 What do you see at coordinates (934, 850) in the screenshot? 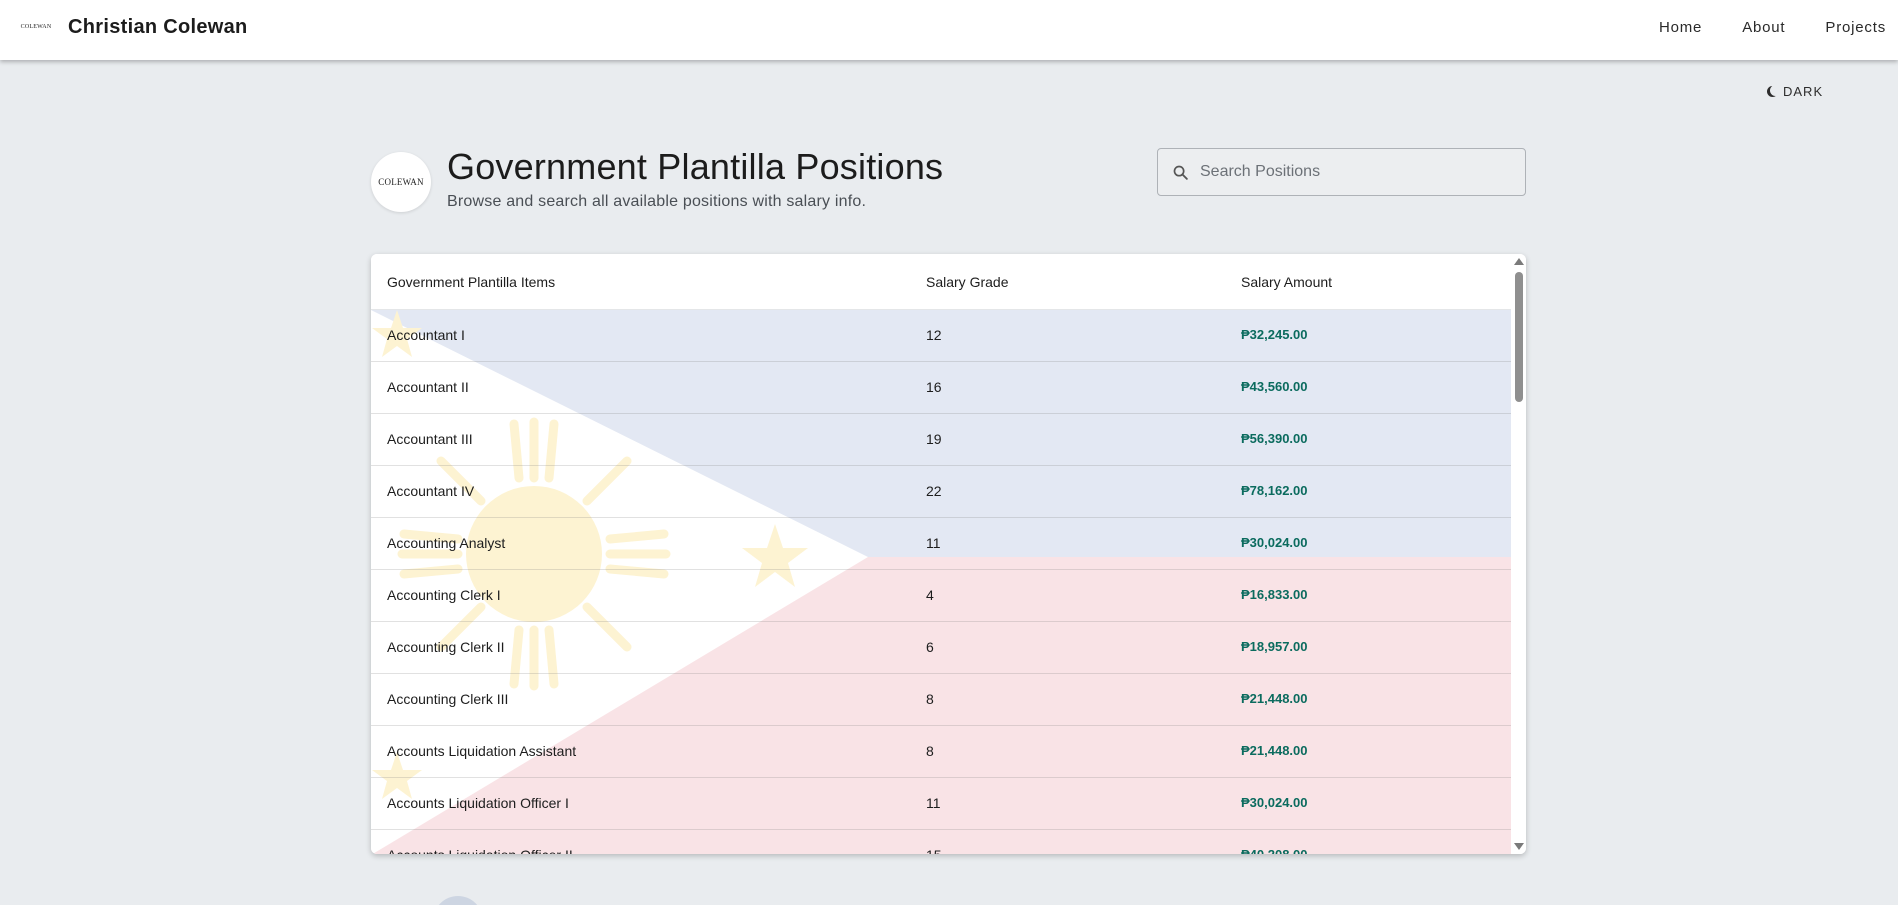
I see `cell-grade: 15` at bounding box center [934, 850].